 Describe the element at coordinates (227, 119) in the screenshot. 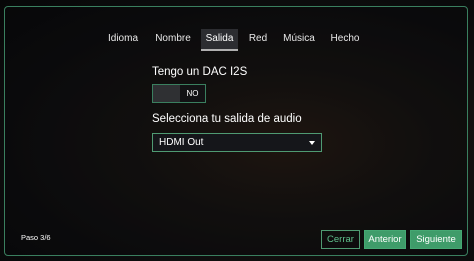

I see `audio-output-label: Selecciona tu salida de audio` at that location.